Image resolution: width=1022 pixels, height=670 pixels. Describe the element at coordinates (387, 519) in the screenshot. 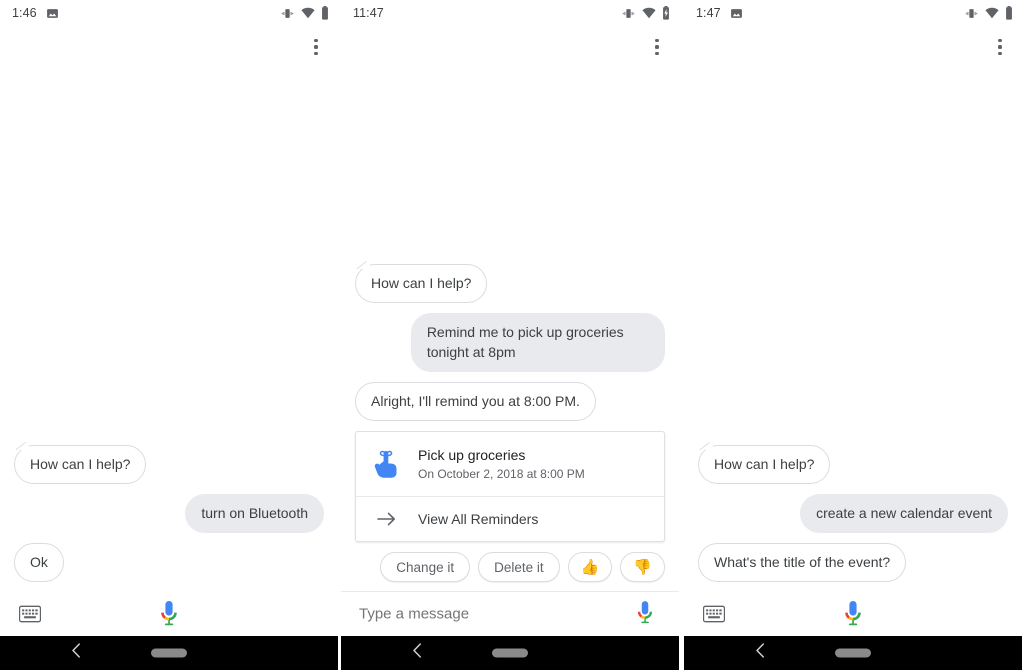

I see `arrow-right-icon` at that location.